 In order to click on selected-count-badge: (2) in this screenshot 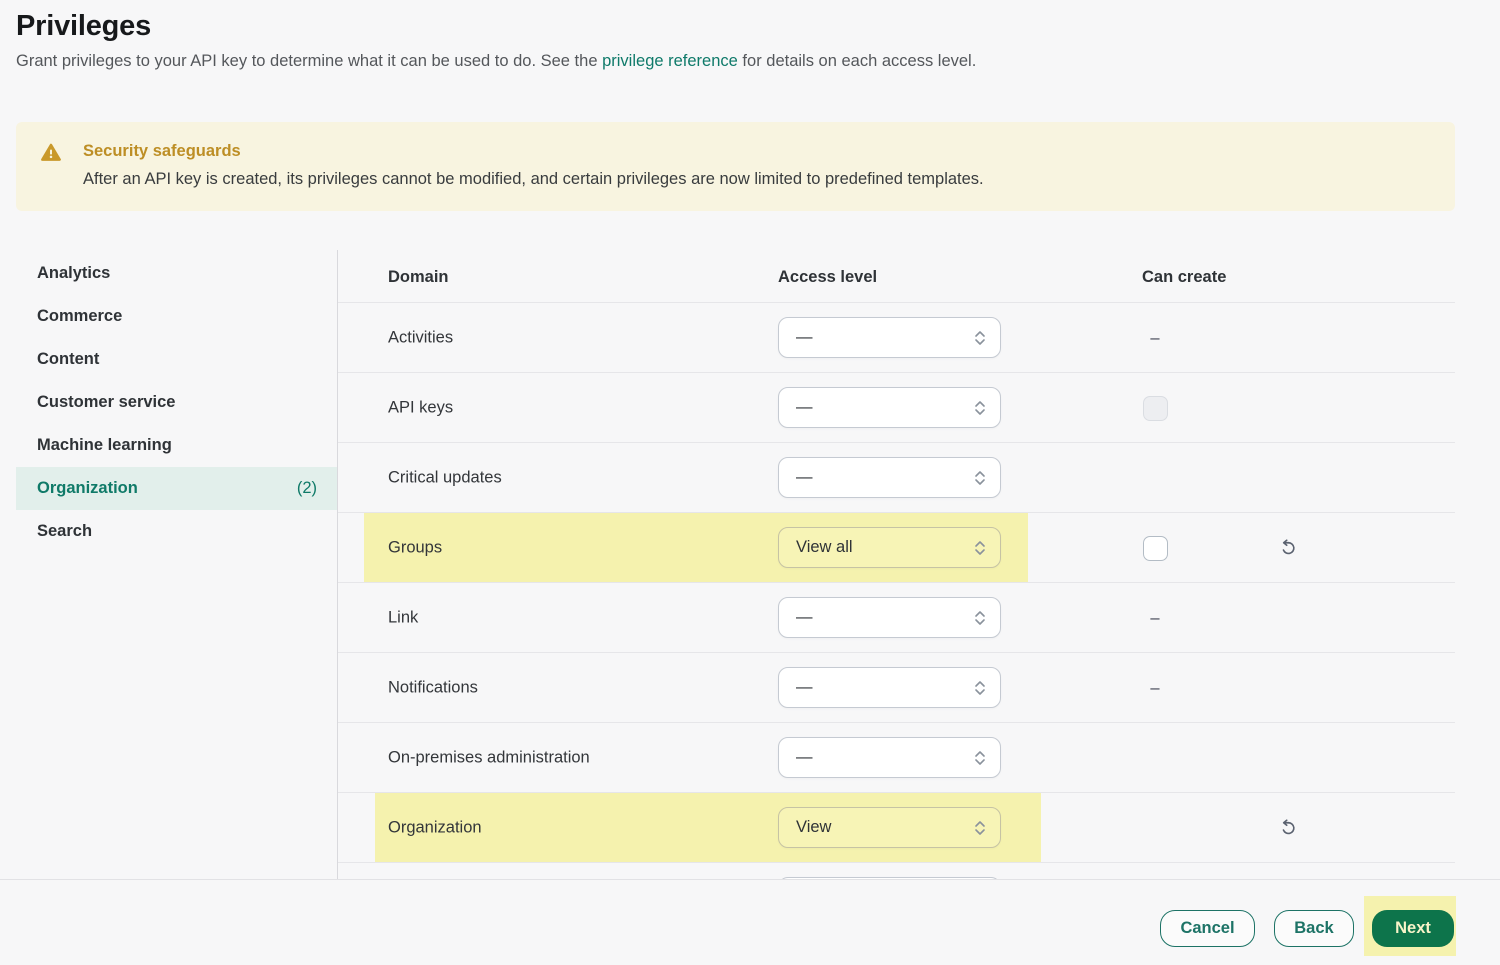, I will do `click(306, 488)`.